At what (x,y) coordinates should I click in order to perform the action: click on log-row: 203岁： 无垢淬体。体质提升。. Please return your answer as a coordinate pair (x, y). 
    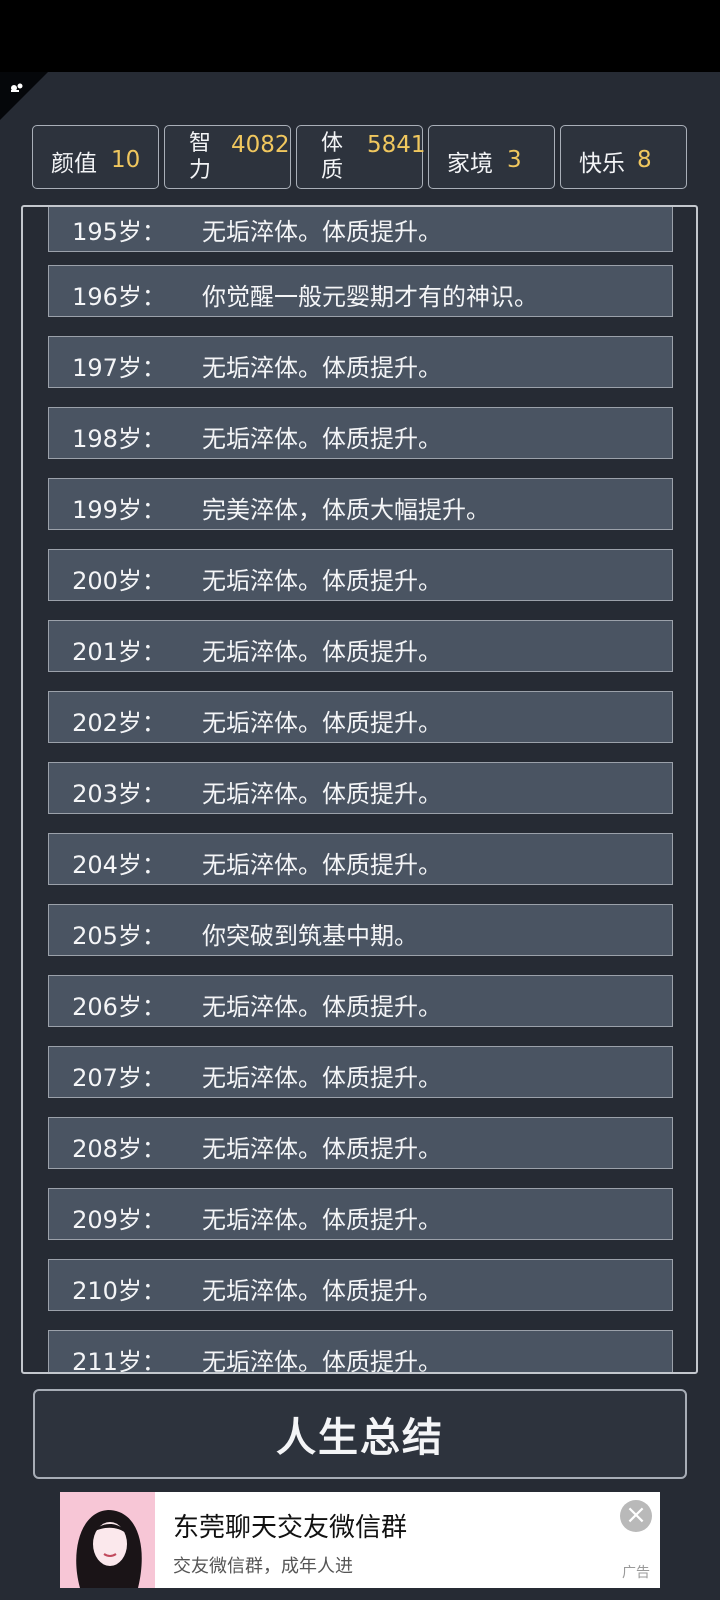
    Looking at the image, I should click on (360, 788).